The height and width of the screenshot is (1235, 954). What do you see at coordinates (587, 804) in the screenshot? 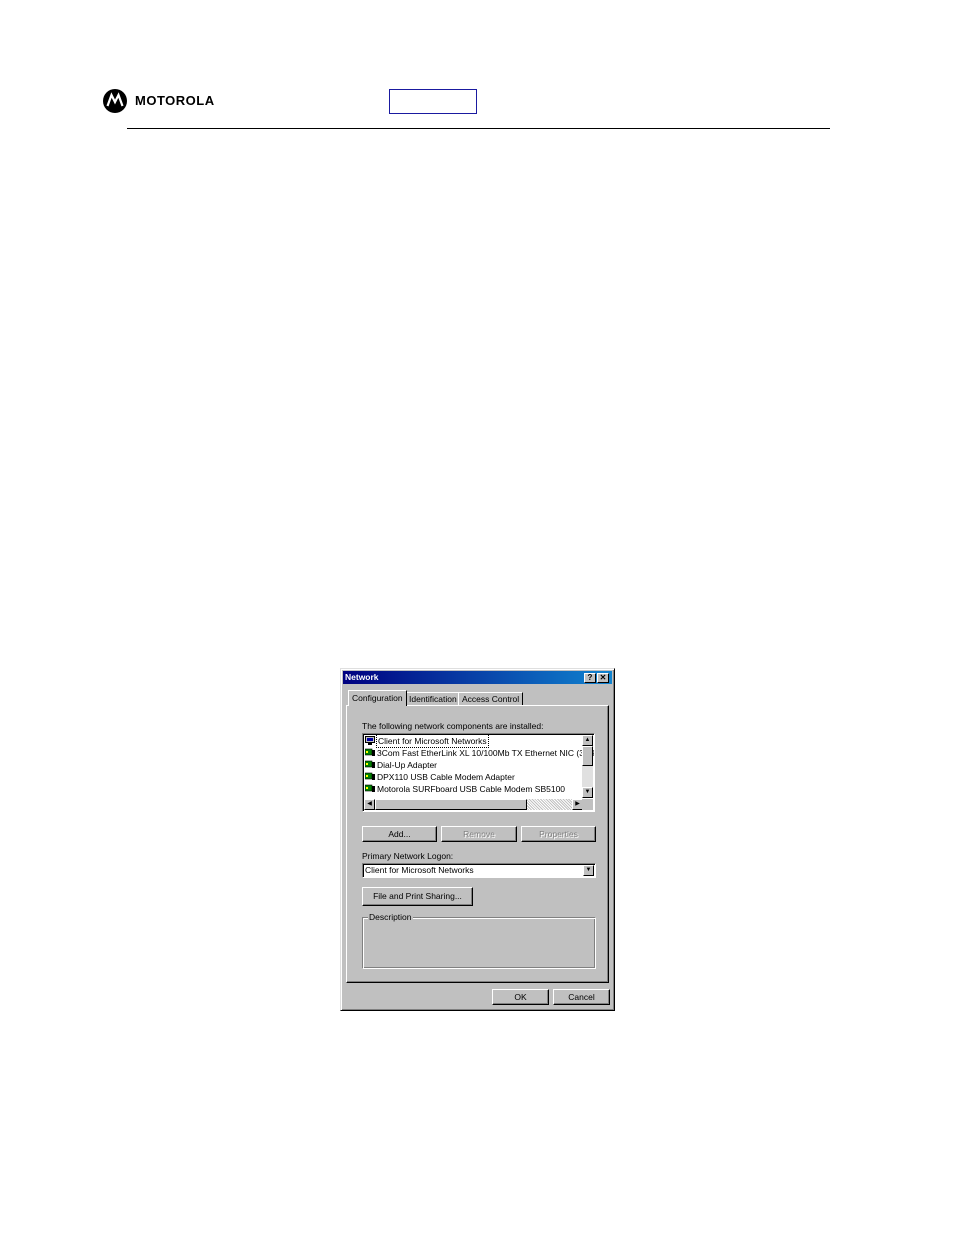
I see `scrollbar-corner` at bounding box center [587, 804].